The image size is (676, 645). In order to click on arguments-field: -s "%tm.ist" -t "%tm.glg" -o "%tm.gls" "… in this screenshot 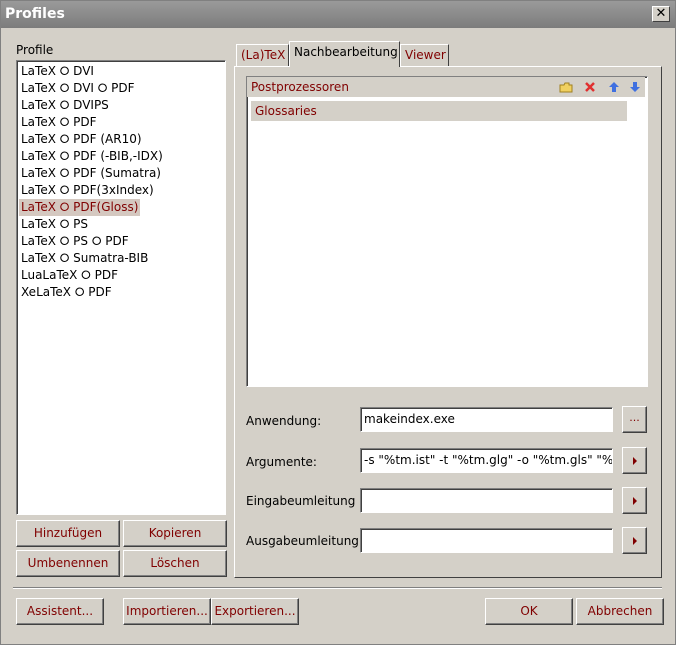, I will do `click(486, 460)`.